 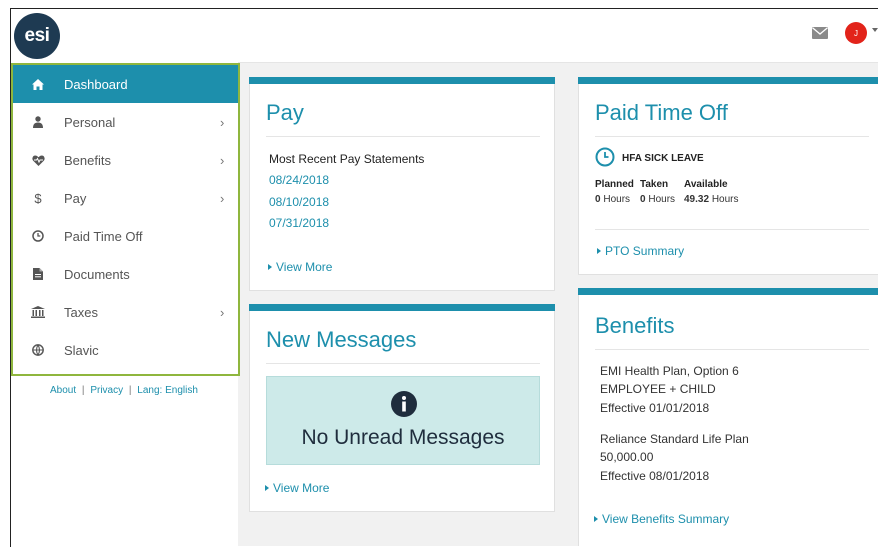 I want to click on benefits-summary-link: View Benefits Summary, so click(x=661, y=519).